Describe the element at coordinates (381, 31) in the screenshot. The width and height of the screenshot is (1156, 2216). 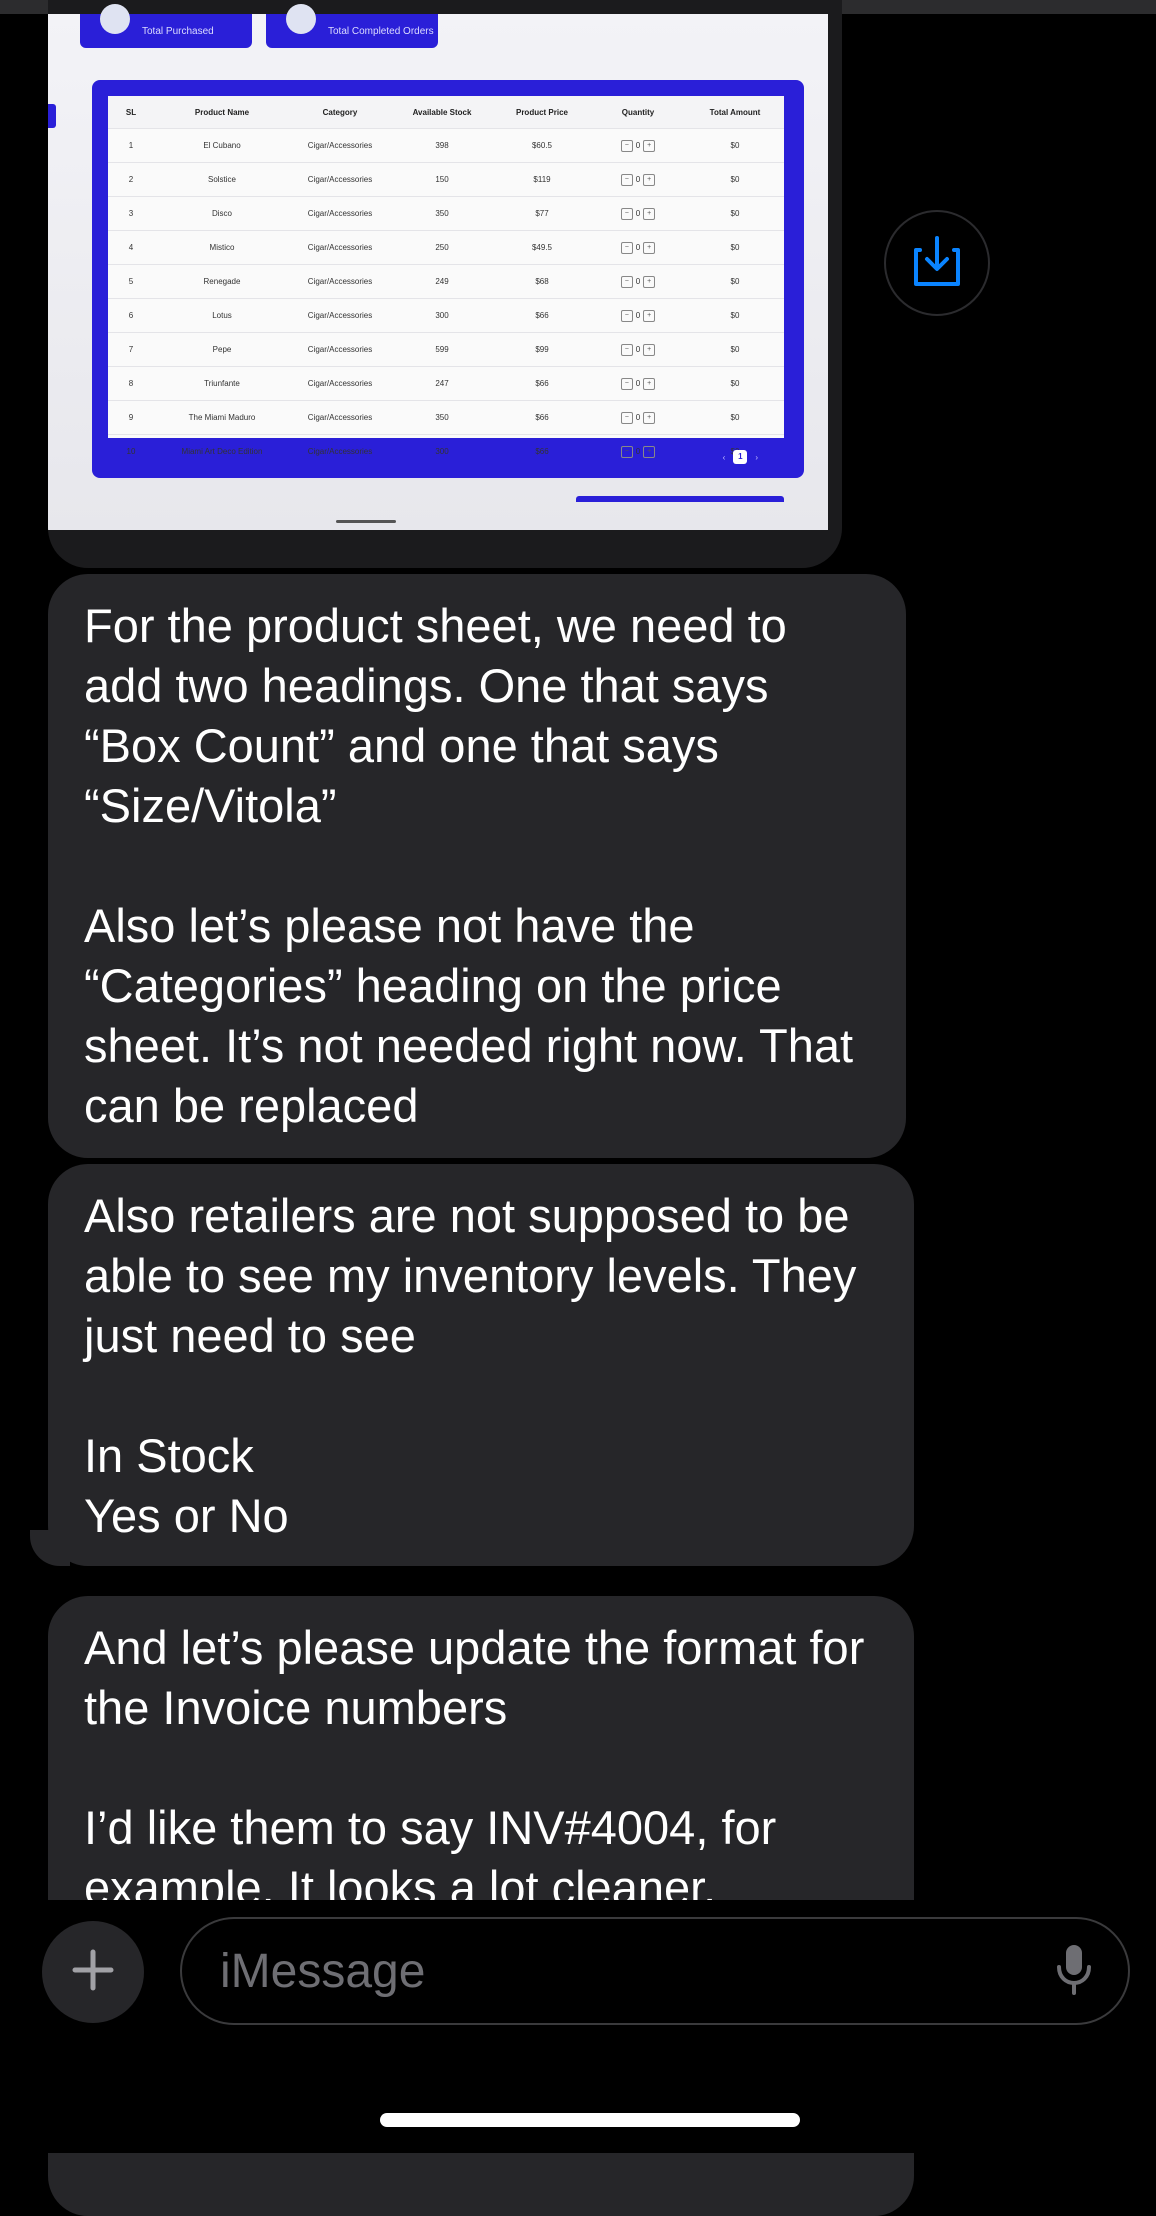
I see `card-label: Total Completed Orders` at that location.